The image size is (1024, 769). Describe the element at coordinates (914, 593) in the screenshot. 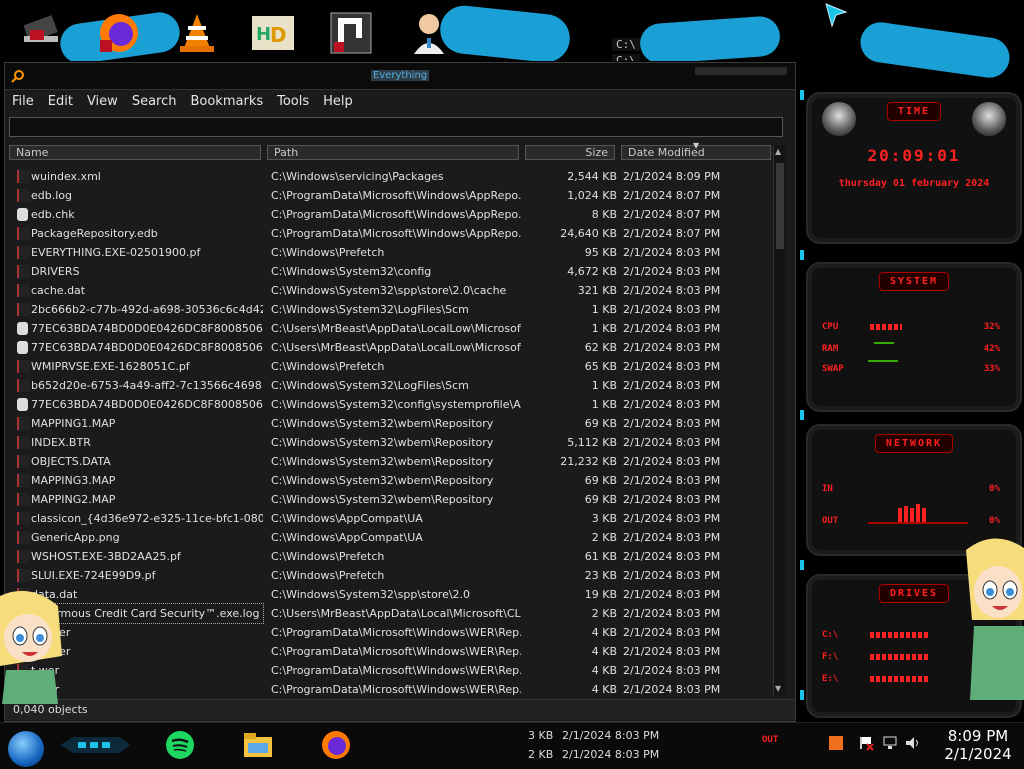

I see `drives-gadget-title: DRIVES` at that location.